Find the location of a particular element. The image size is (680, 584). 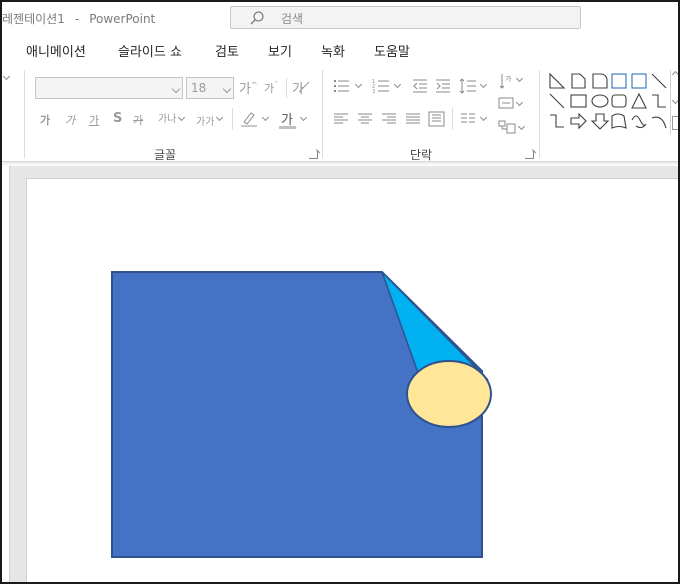

down-arrow-icon is located at coordinates (600, 121).